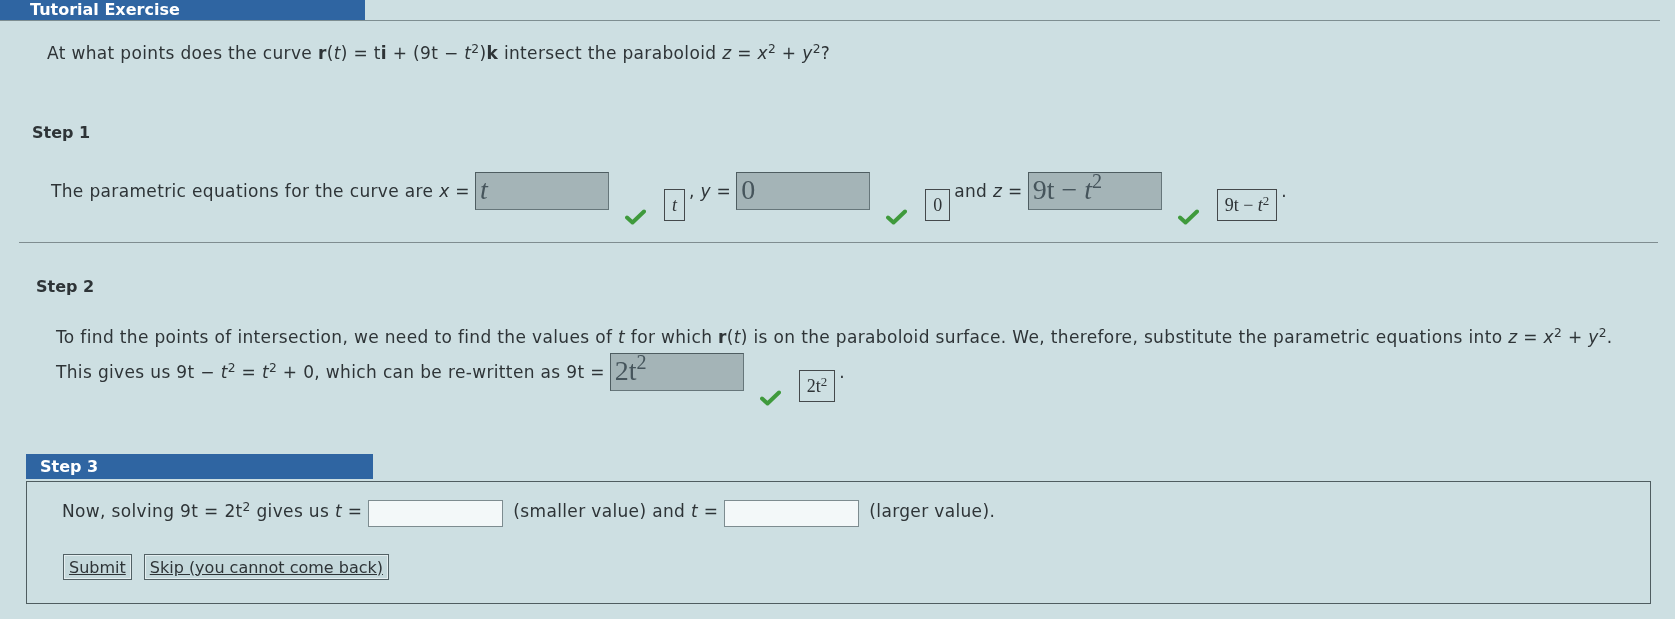 This screenshot has height=619, width=1675. Describe the element at coordinates (212, 511) in the screenshot. I see `prompt-text: Now, solving 9t = 2t$^{2}$ gives us t =` at that location.